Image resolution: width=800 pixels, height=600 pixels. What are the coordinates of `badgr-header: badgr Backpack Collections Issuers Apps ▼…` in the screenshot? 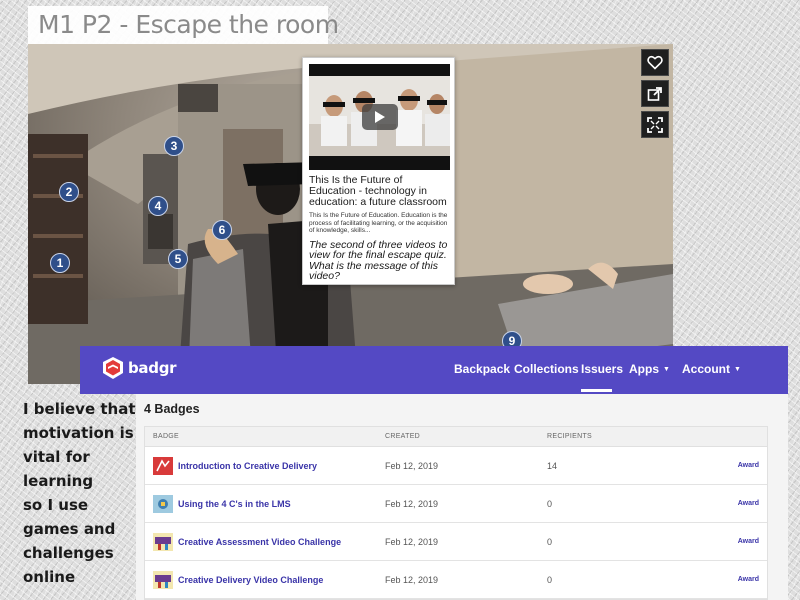 It's located at (434, 370).